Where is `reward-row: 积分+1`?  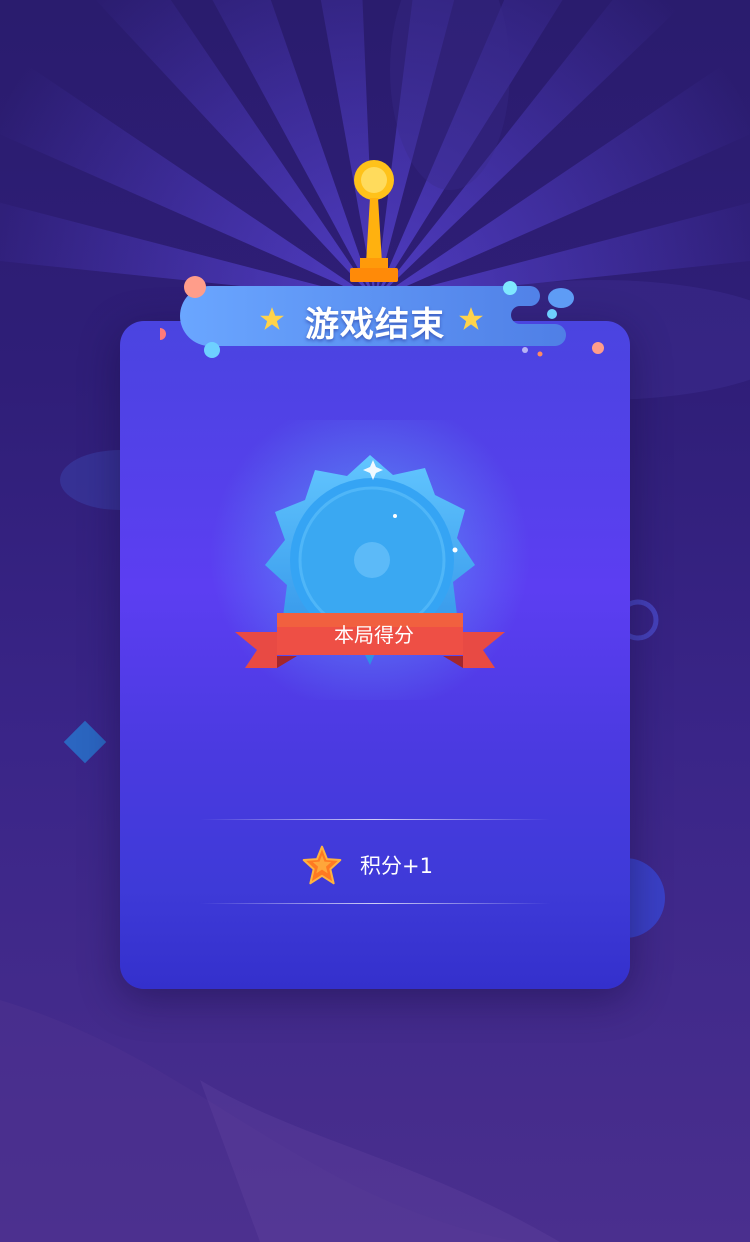
reward-row: 积分+1 is located at coordinates (366, 865).